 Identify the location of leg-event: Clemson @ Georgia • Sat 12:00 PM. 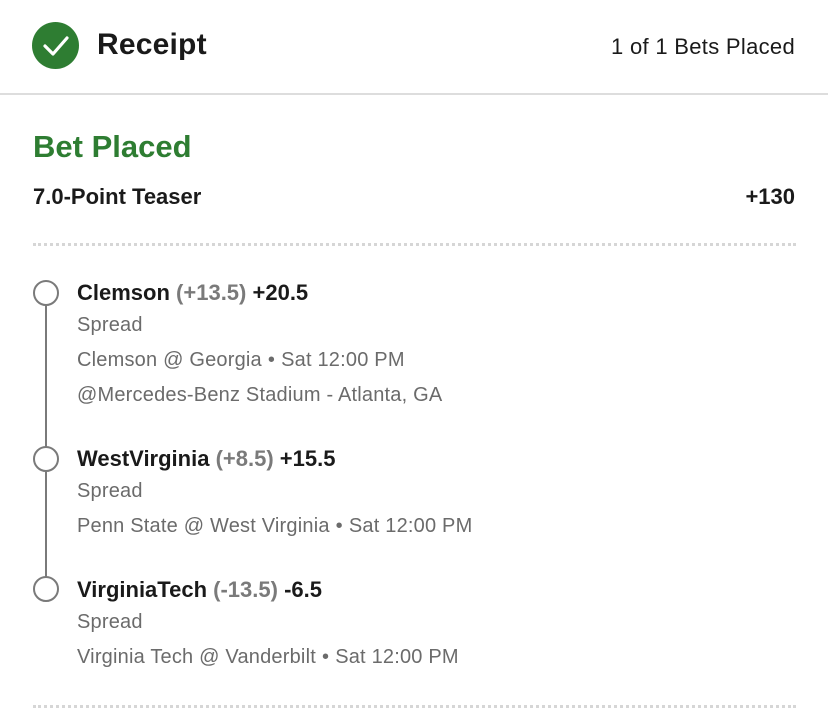
(437, 360).